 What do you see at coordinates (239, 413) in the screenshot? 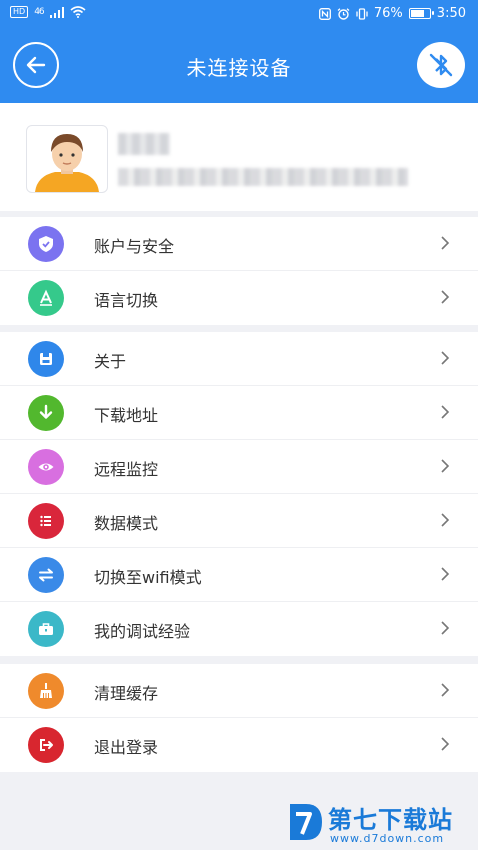
I see `menu-item: 下载地址` at bounding box center [239, 413].